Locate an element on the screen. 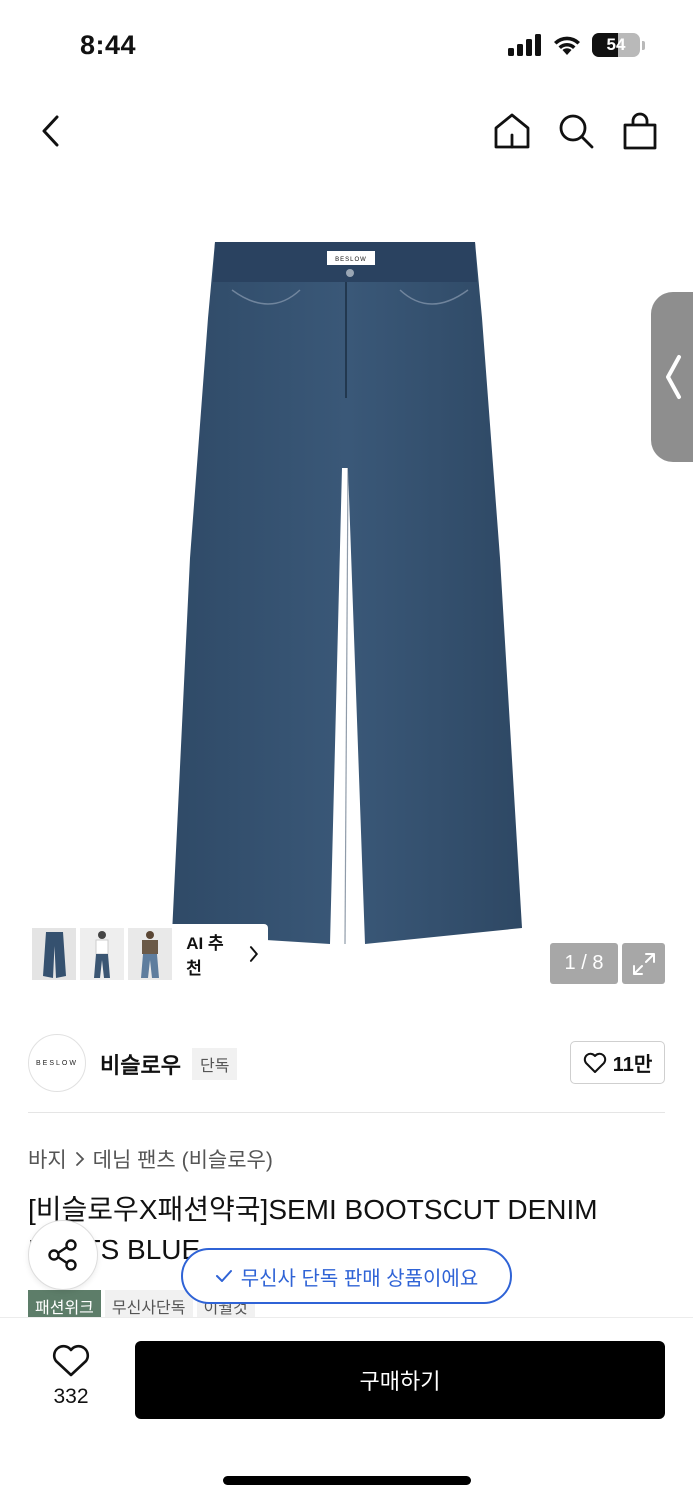 This screenshot has height=1500, width=693. back-button is located at coordinates (51, 131).